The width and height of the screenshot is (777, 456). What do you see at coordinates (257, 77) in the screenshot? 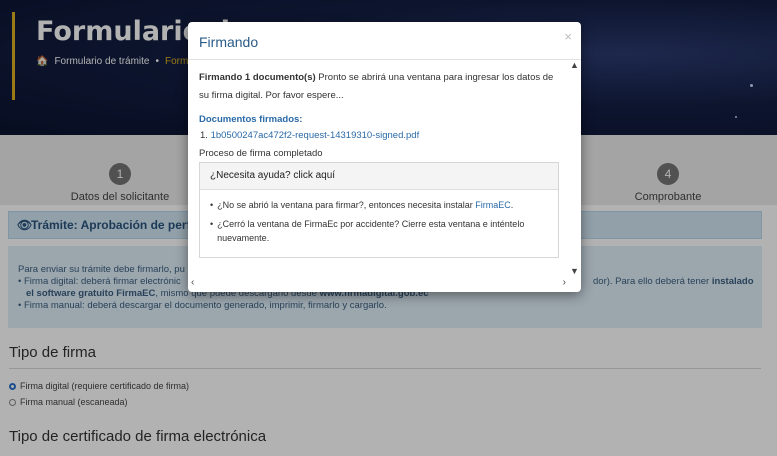
I see `signing-count: Firmando 1 documento(s)` at bounding box center [257, 77].